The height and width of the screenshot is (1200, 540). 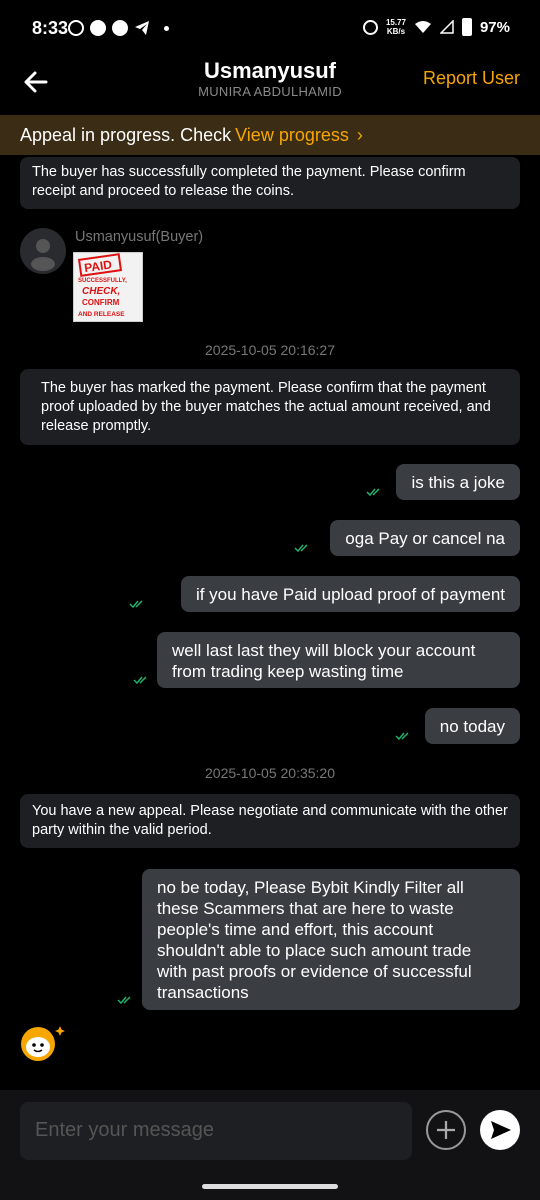 I want to click on report-user-button: Report User, so click(x=471, y=78).